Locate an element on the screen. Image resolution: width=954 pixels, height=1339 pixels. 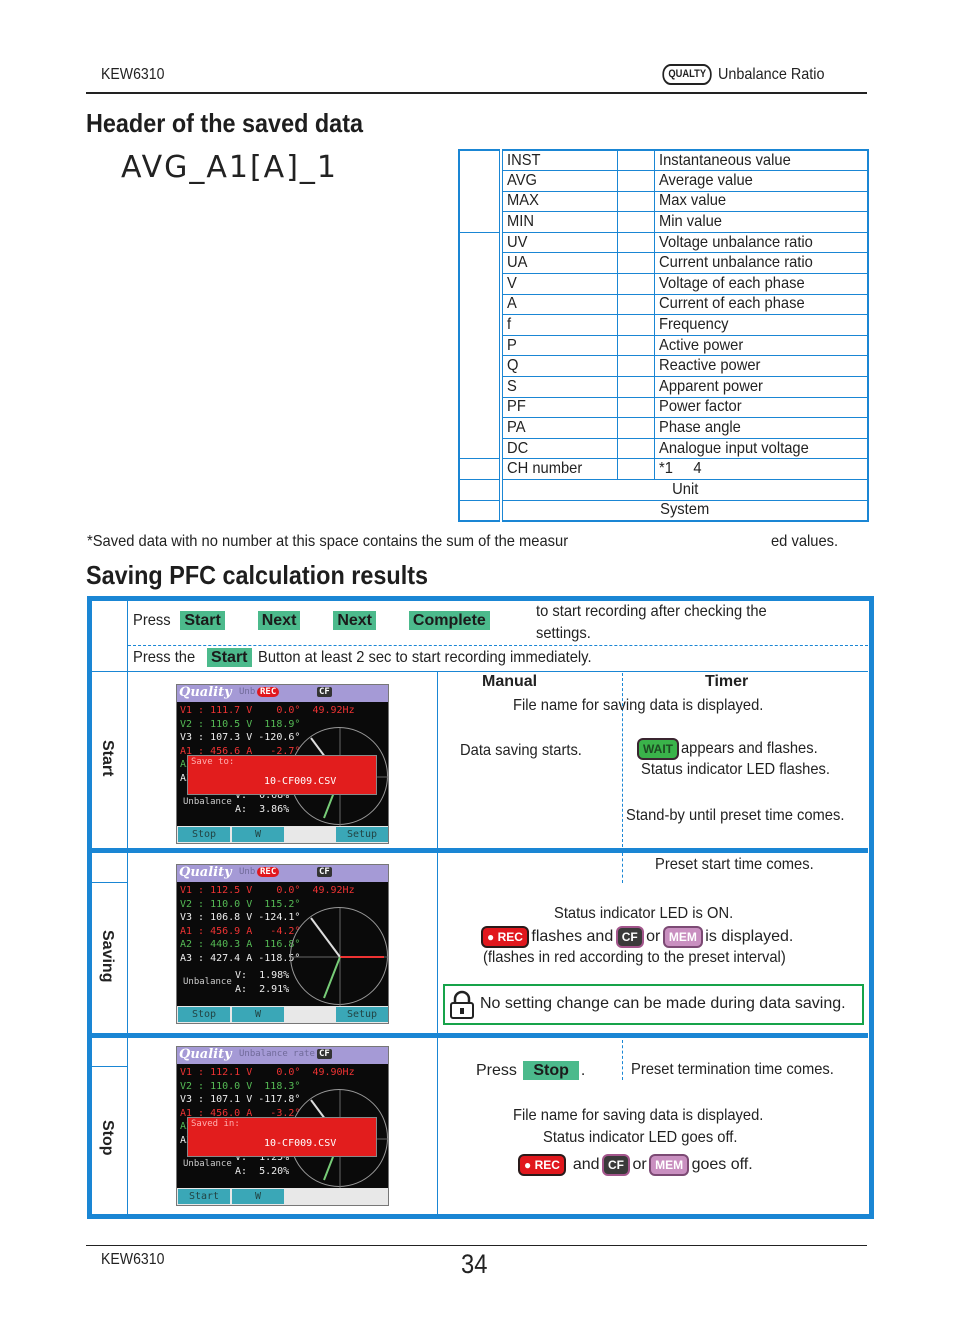
start-file-name-text: File name for saving data is displayed. is located at coordinates (649, 706).